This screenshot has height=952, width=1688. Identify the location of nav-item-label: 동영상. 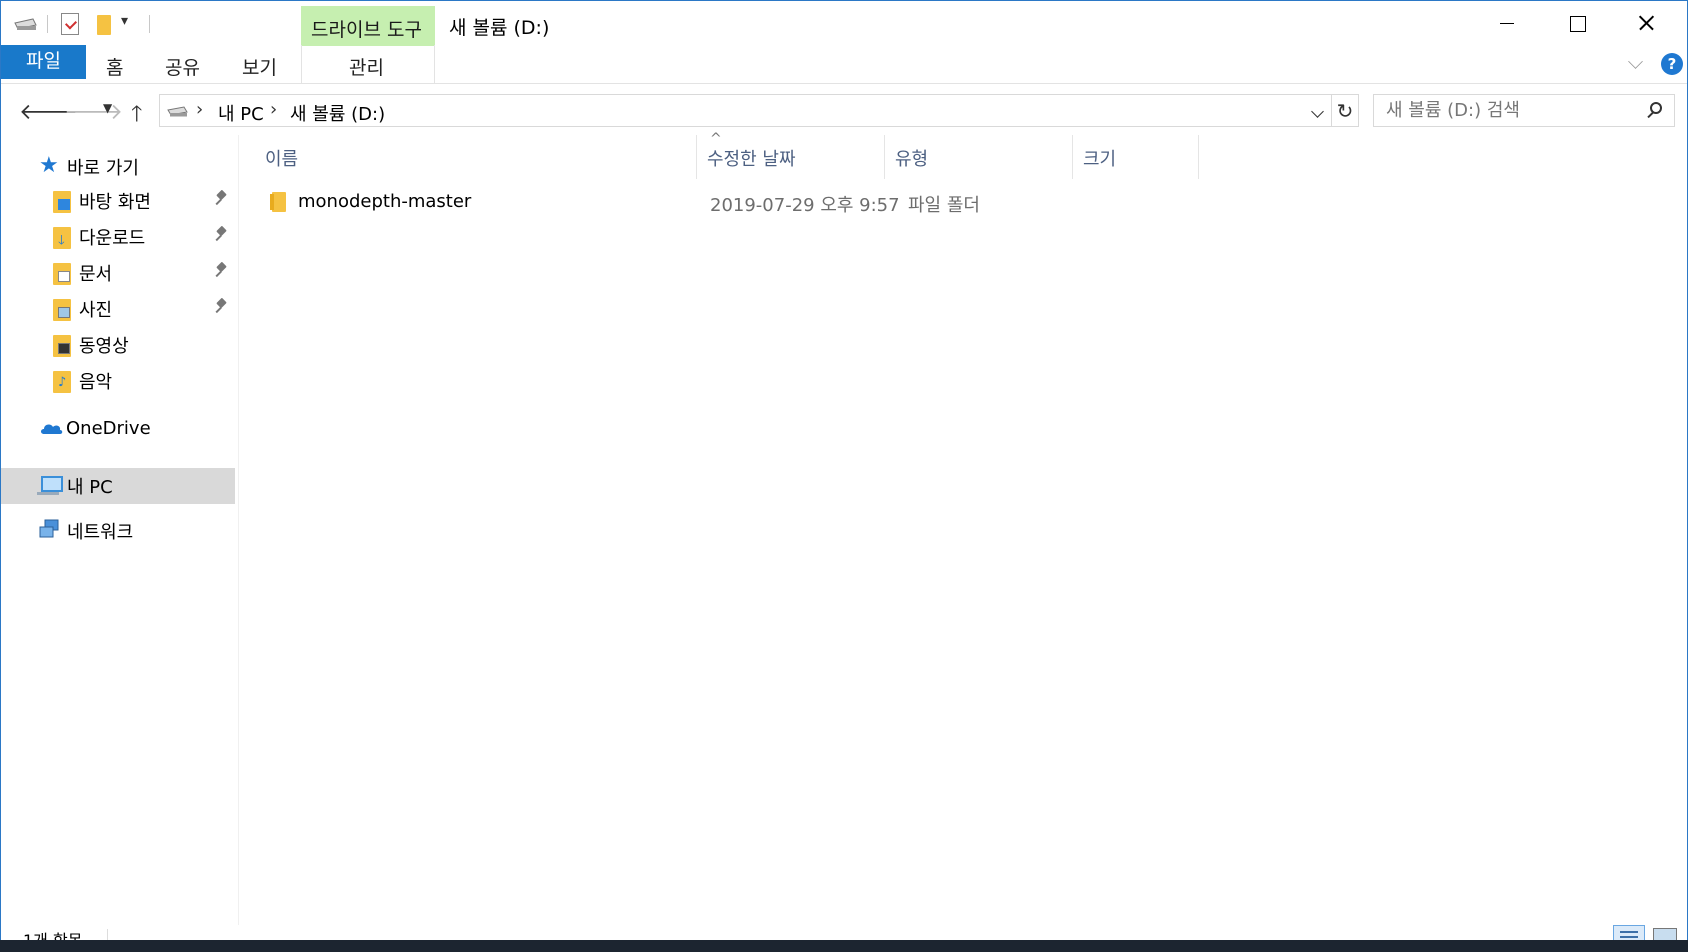
(104, 346).